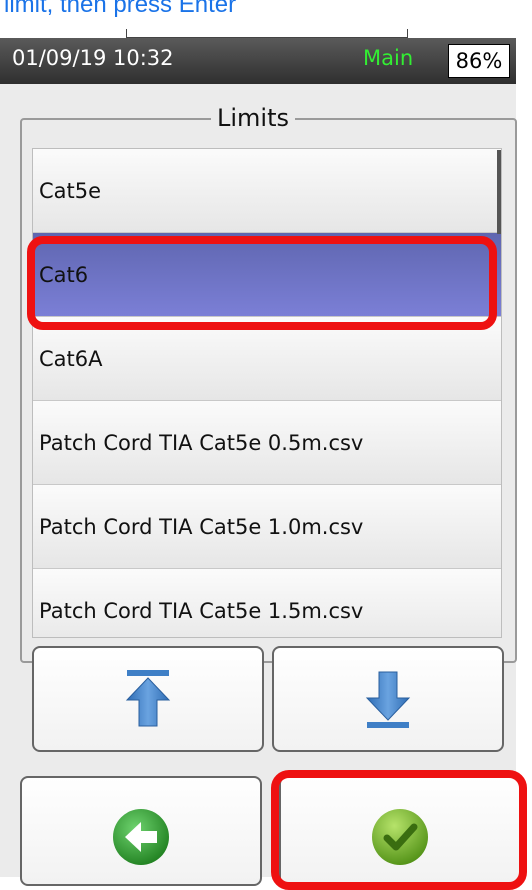  What do you see at coordinates (499, 192) in the screenshot?
I see `list-scrollbar` at bounding box center [499, 192].